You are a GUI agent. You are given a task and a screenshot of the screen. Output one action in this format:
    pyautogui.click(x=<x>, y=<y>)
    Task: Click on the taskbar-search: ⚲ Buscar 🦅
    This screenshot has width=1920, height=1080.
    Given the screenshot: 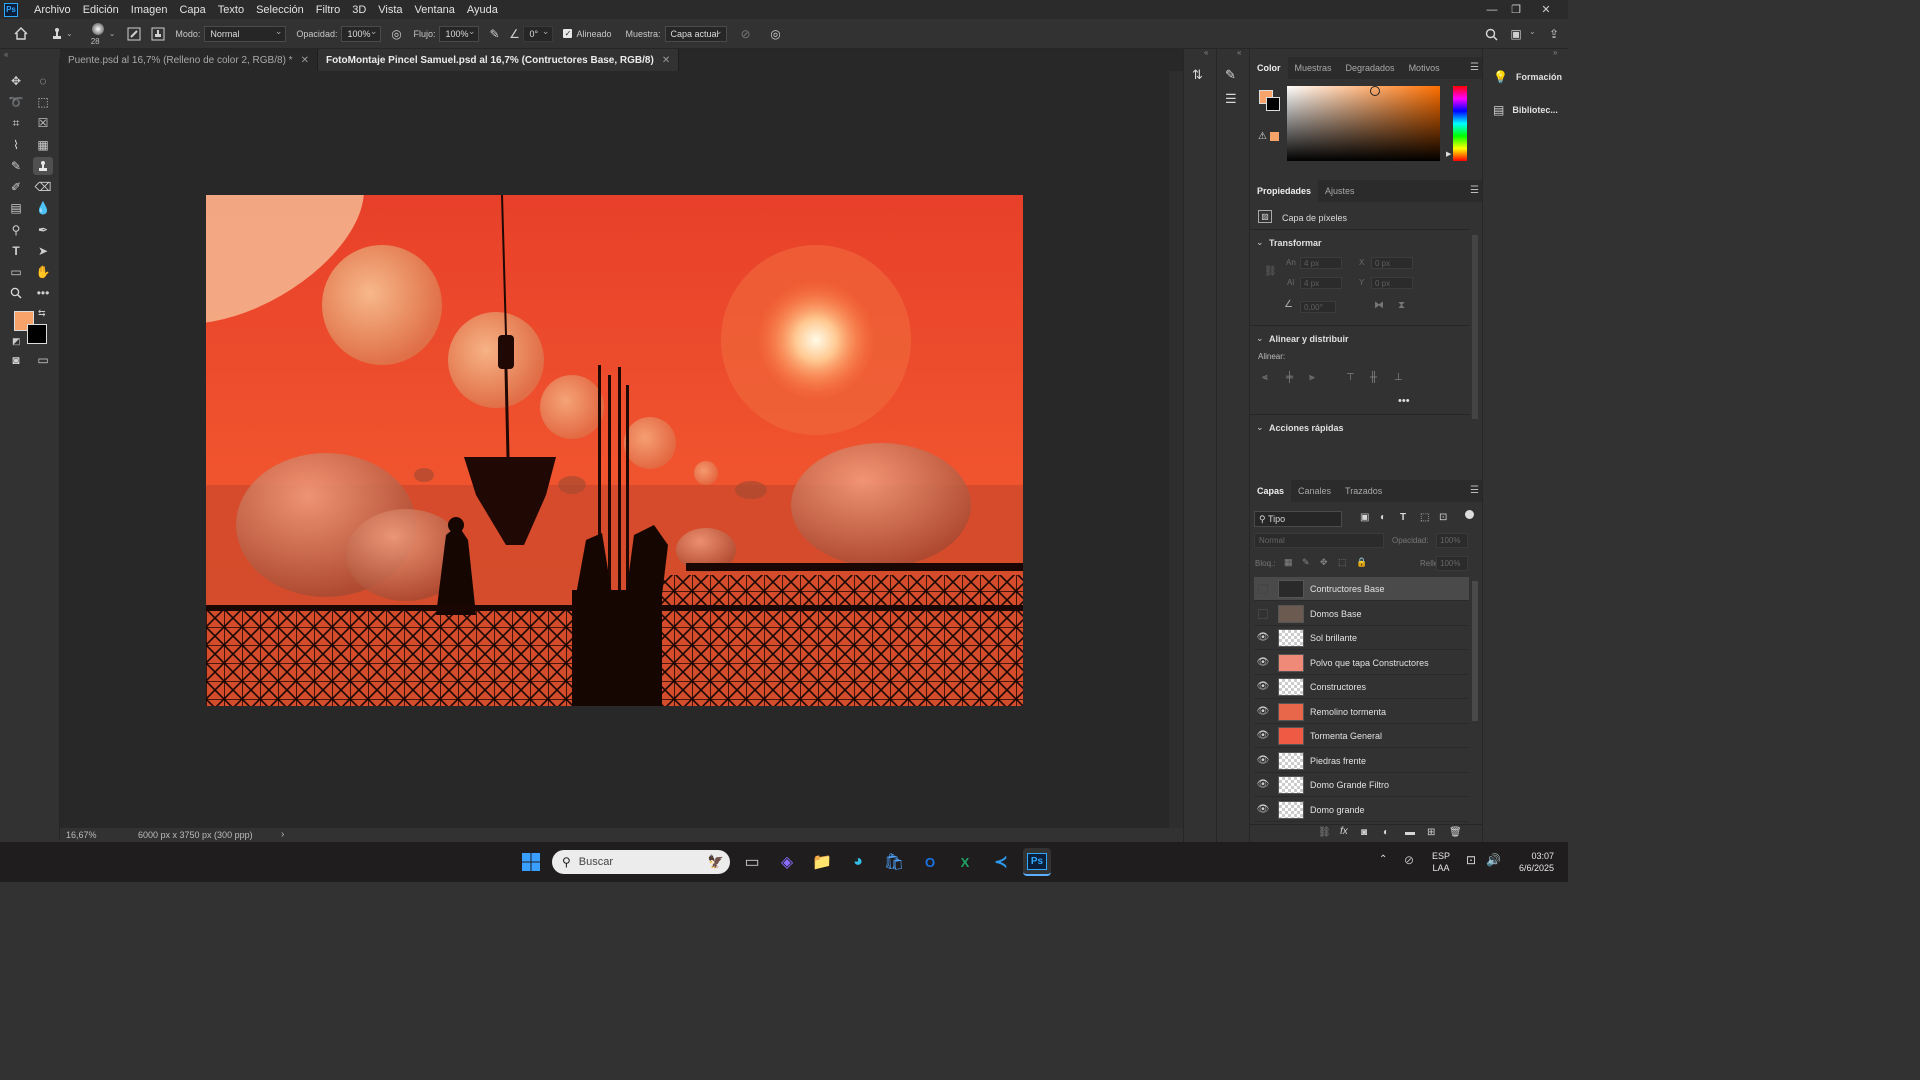 What is the action you would take?
    pyautogui.click(x=641, y=862)
    